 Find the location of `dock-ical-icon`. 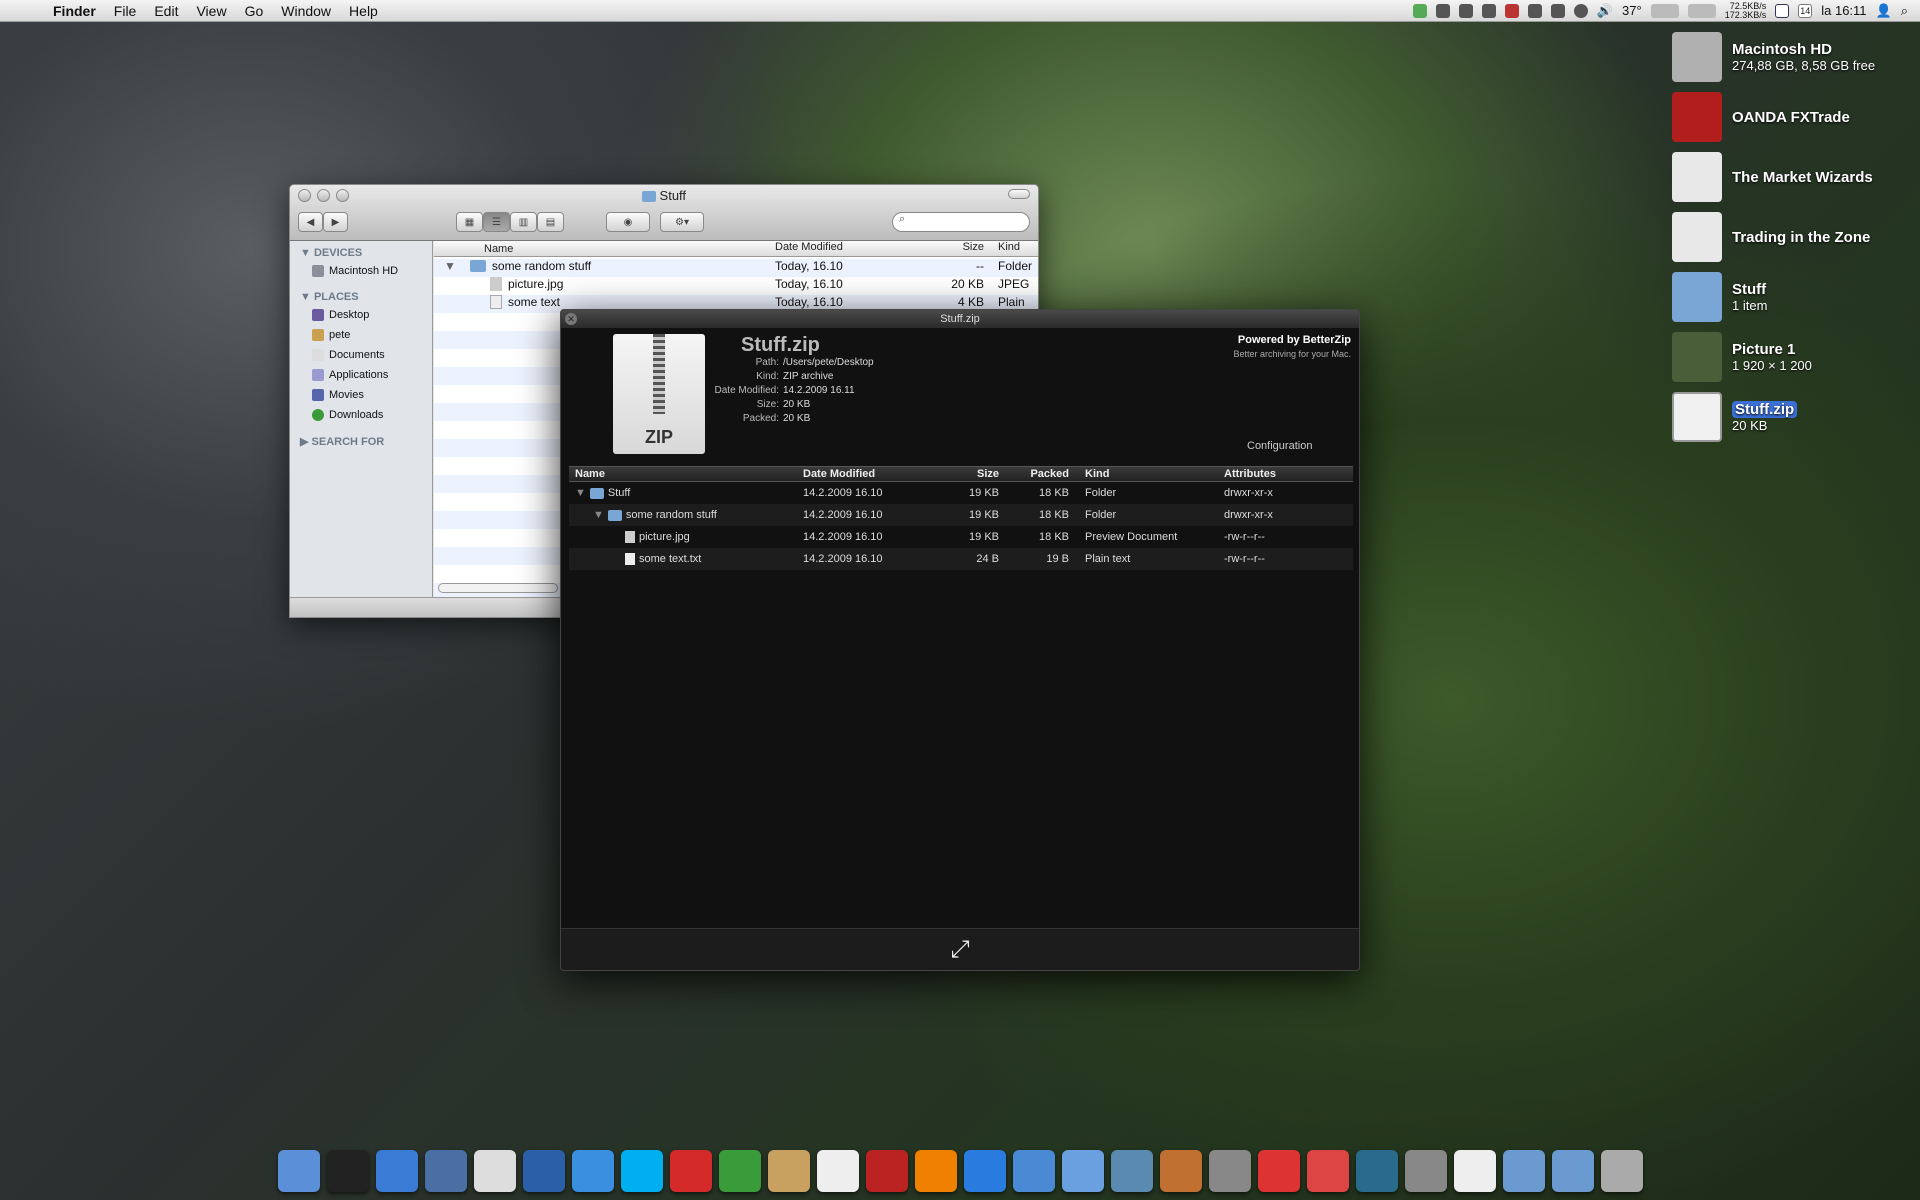

dock-ical-icon is located at coordinates (837, 1171).